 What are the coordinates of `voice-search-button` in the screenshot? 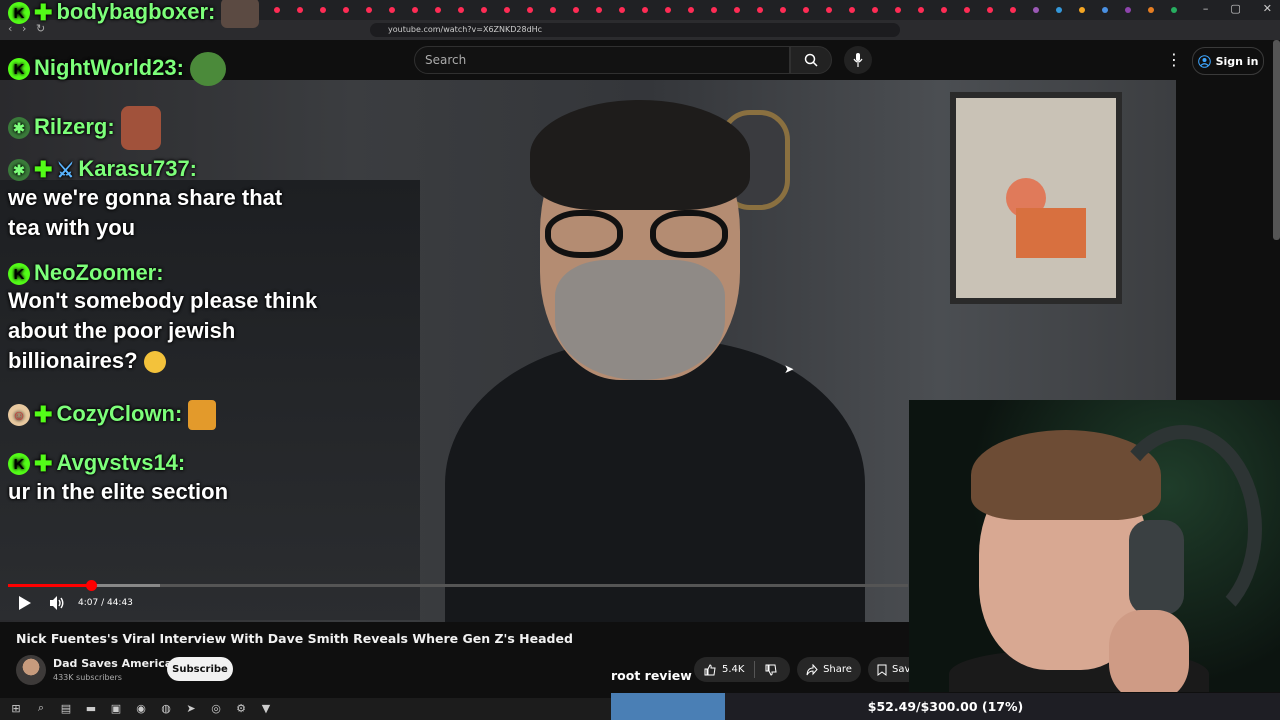 It's located at (858, 60).